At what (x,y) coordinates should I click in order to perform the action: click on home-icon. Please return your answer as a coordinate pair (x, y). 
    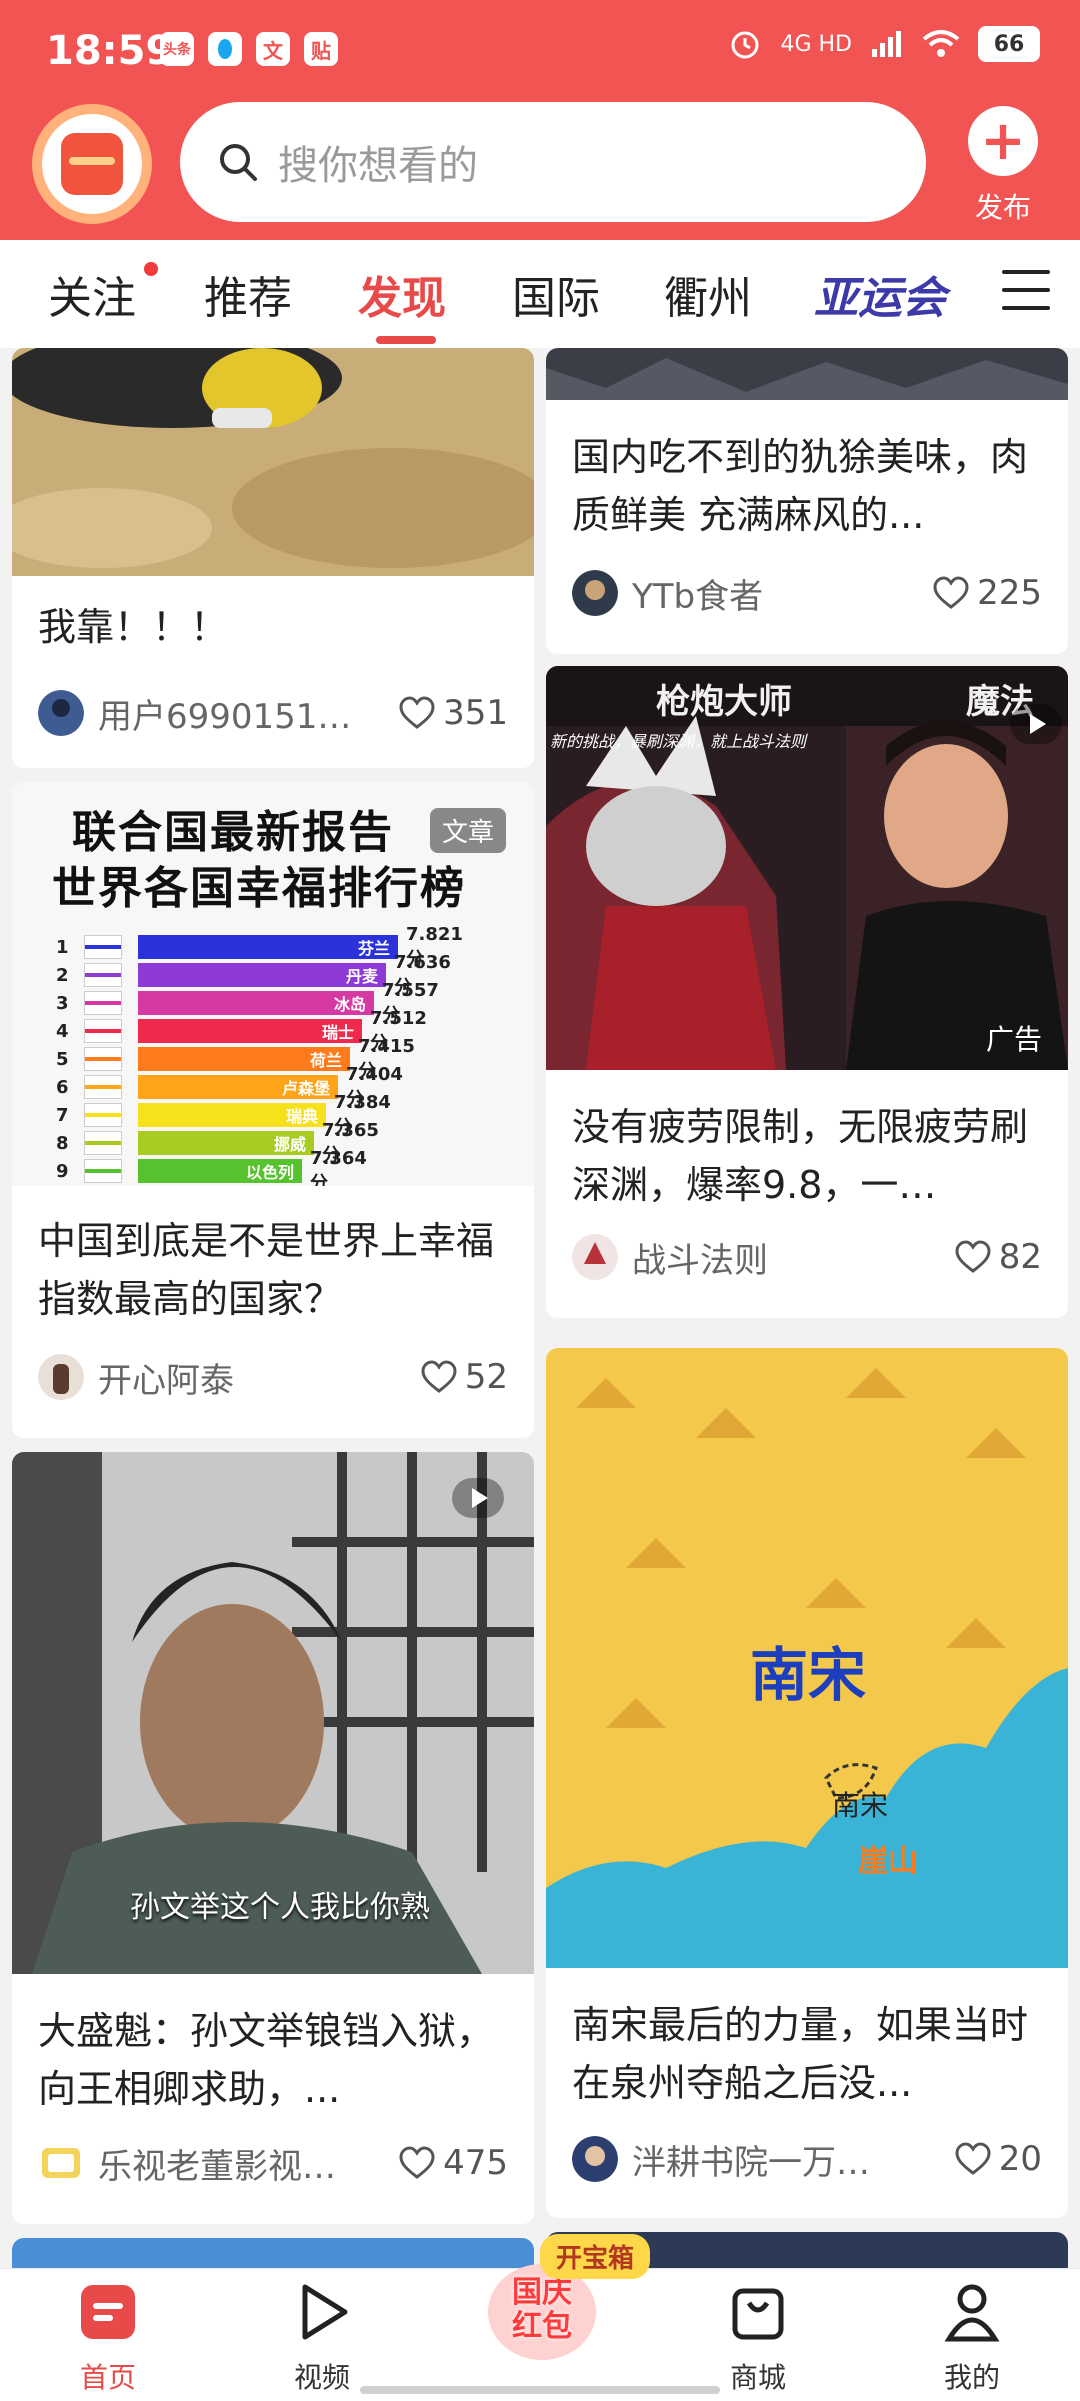
    Looking at the image, I should click on (108, 2312).